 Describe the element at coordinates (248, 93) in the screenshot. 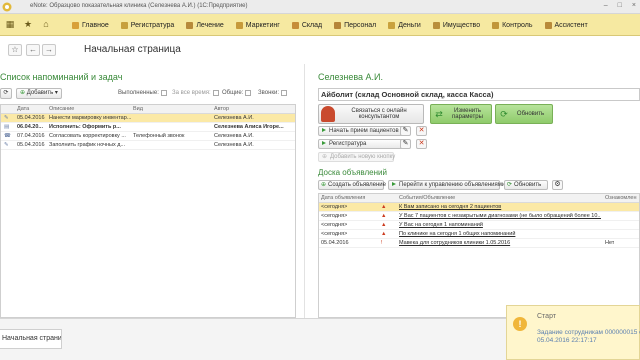

I see `filter-common-checkbox` at that location.